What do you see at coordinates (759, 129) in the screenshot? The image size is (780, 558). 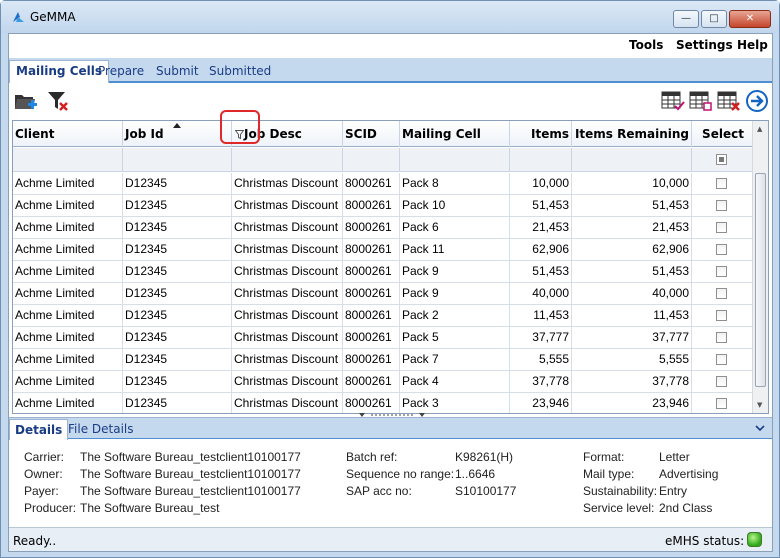 I see `scroll-up-icon: ▲` at bounding box center [759, 129].